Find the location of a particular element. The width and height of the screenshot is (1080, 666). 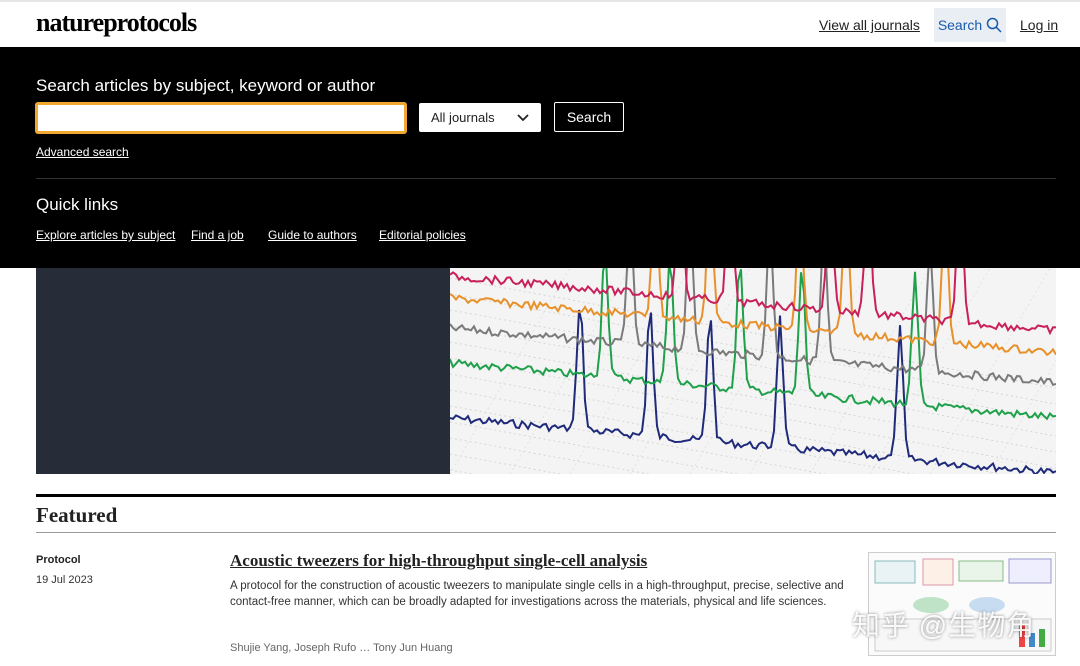

article-date: 19 Jul 2023 is located at coordinates (64, 580).